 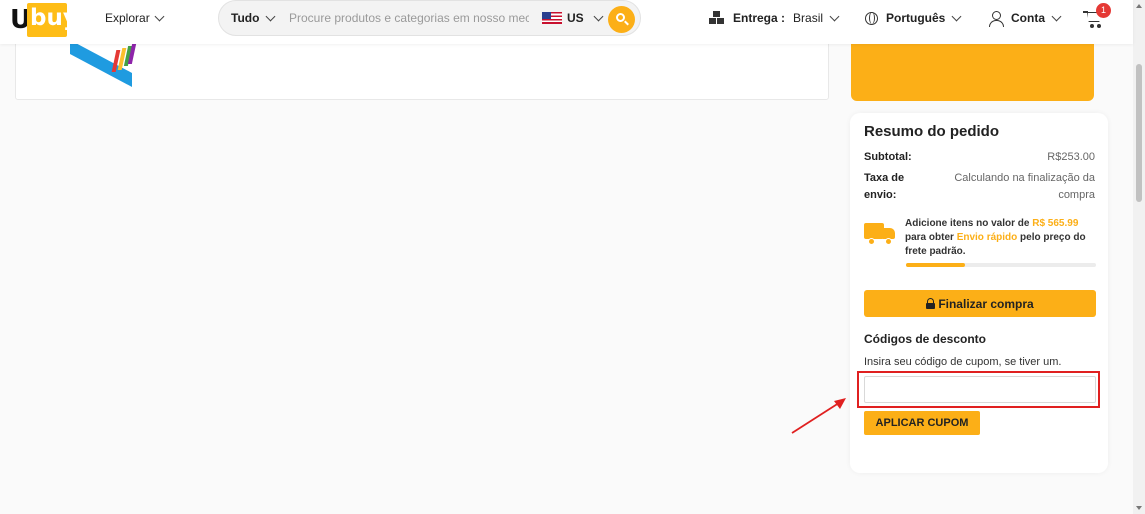 I want to click on ubuy-logo: U buy, so click(x=44, y=20).